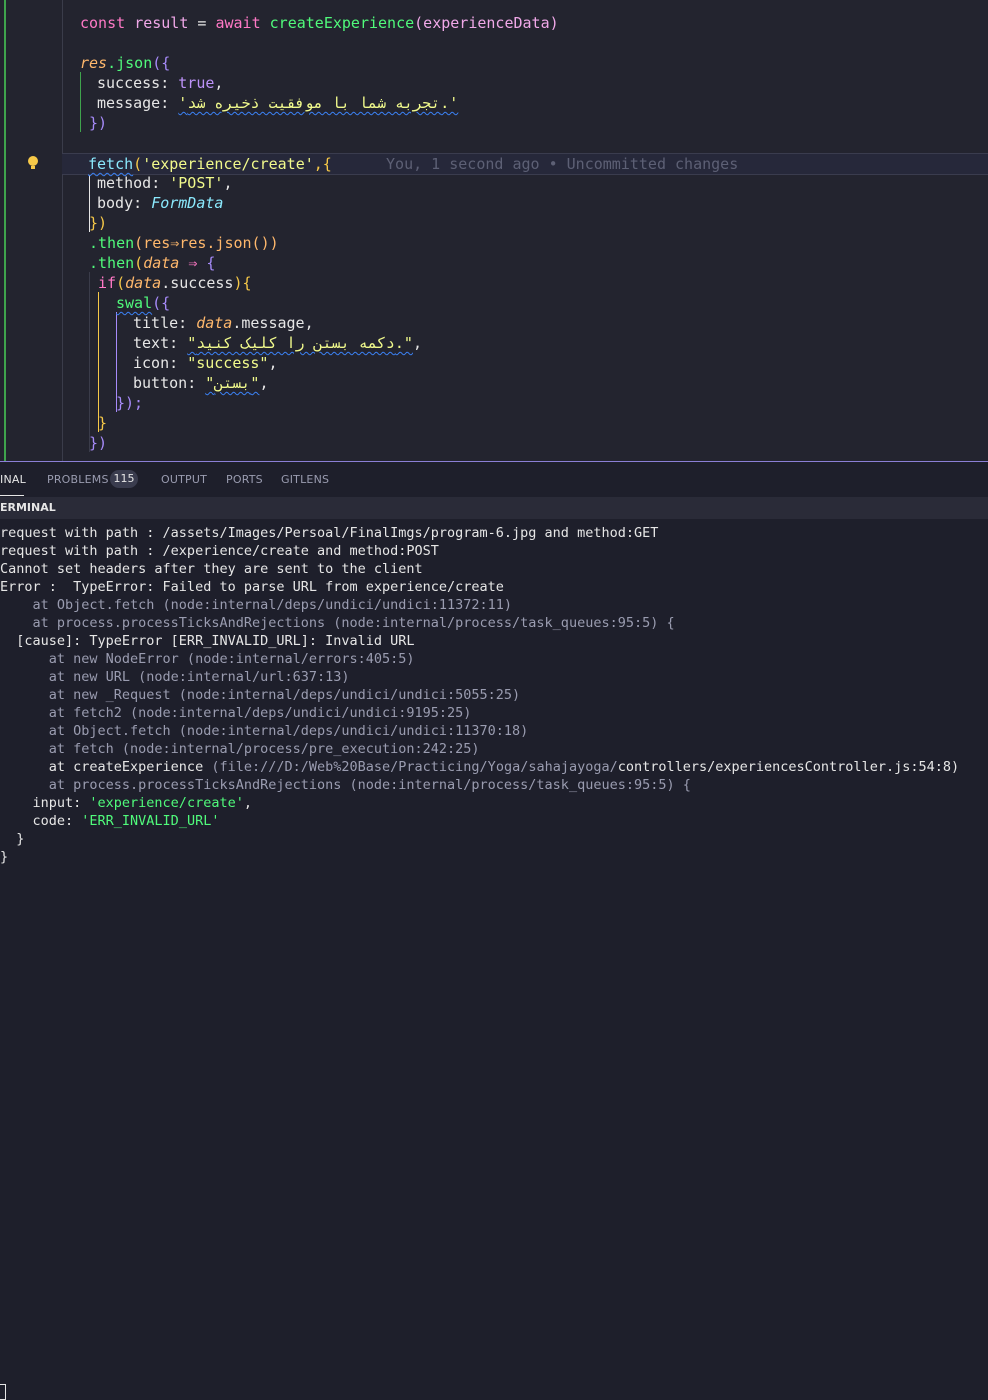 This screenshot has width=988, height=1400. I want to click on terminal-line: code: 'ERR_INVALID_URL', so click(110, 821).